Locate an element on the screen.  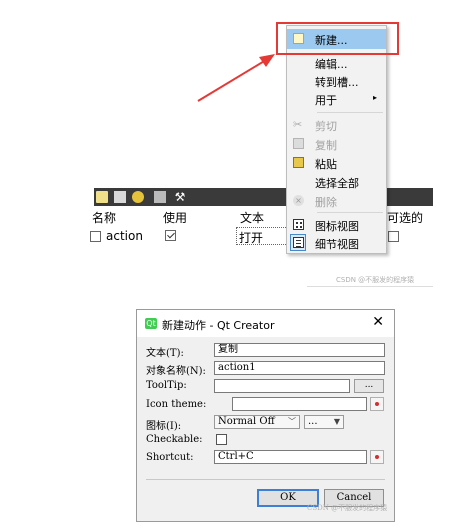
icon-theme-reset-icon is located at coordinates (377, 404).